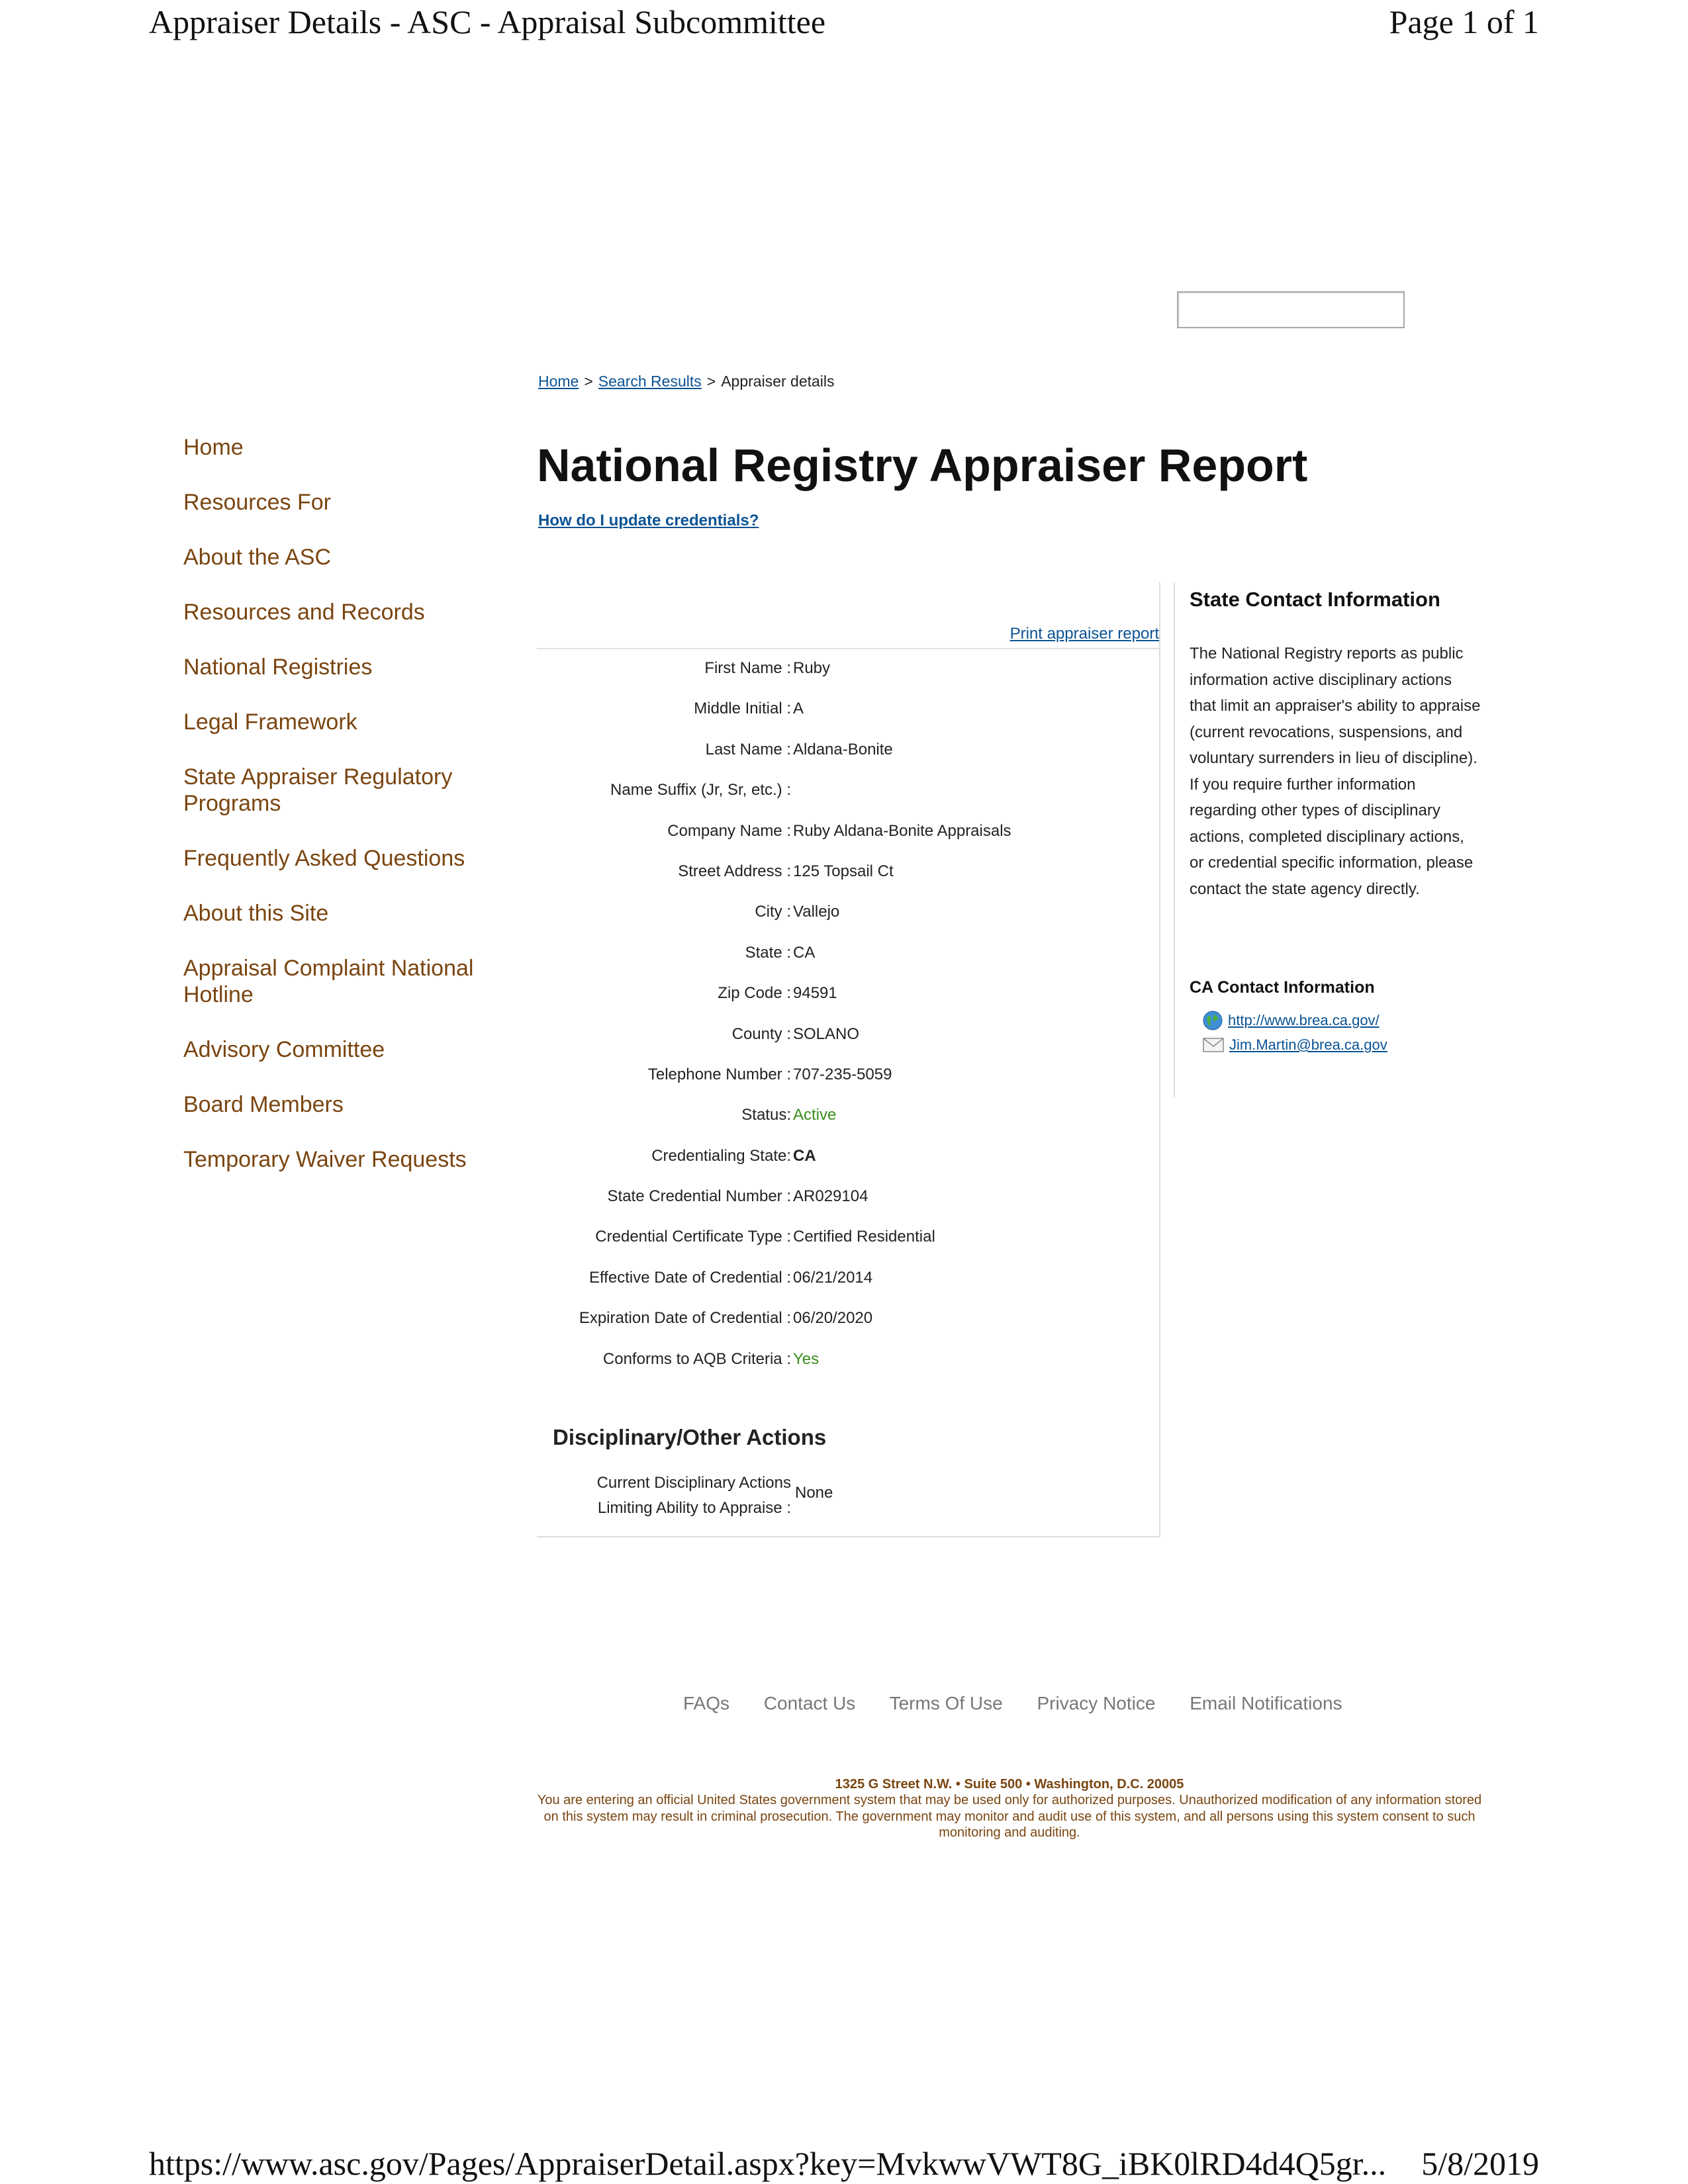  I want to click on field-row-middle-initial: Middle Initial : A, so click(848, 720).